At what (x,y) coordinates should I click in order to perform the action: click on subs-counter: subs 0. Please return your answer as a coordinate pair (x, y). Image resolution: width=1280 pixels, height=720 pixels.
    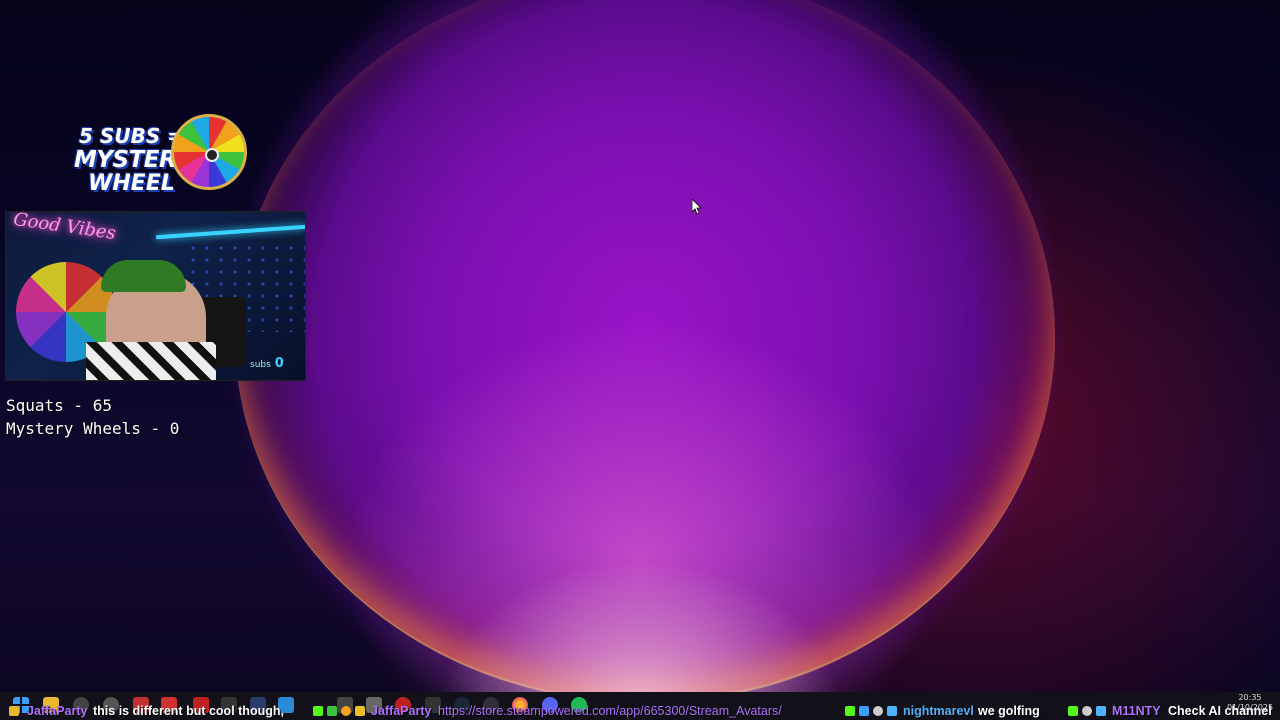
    Looking at the image, I should click on (267, 363).